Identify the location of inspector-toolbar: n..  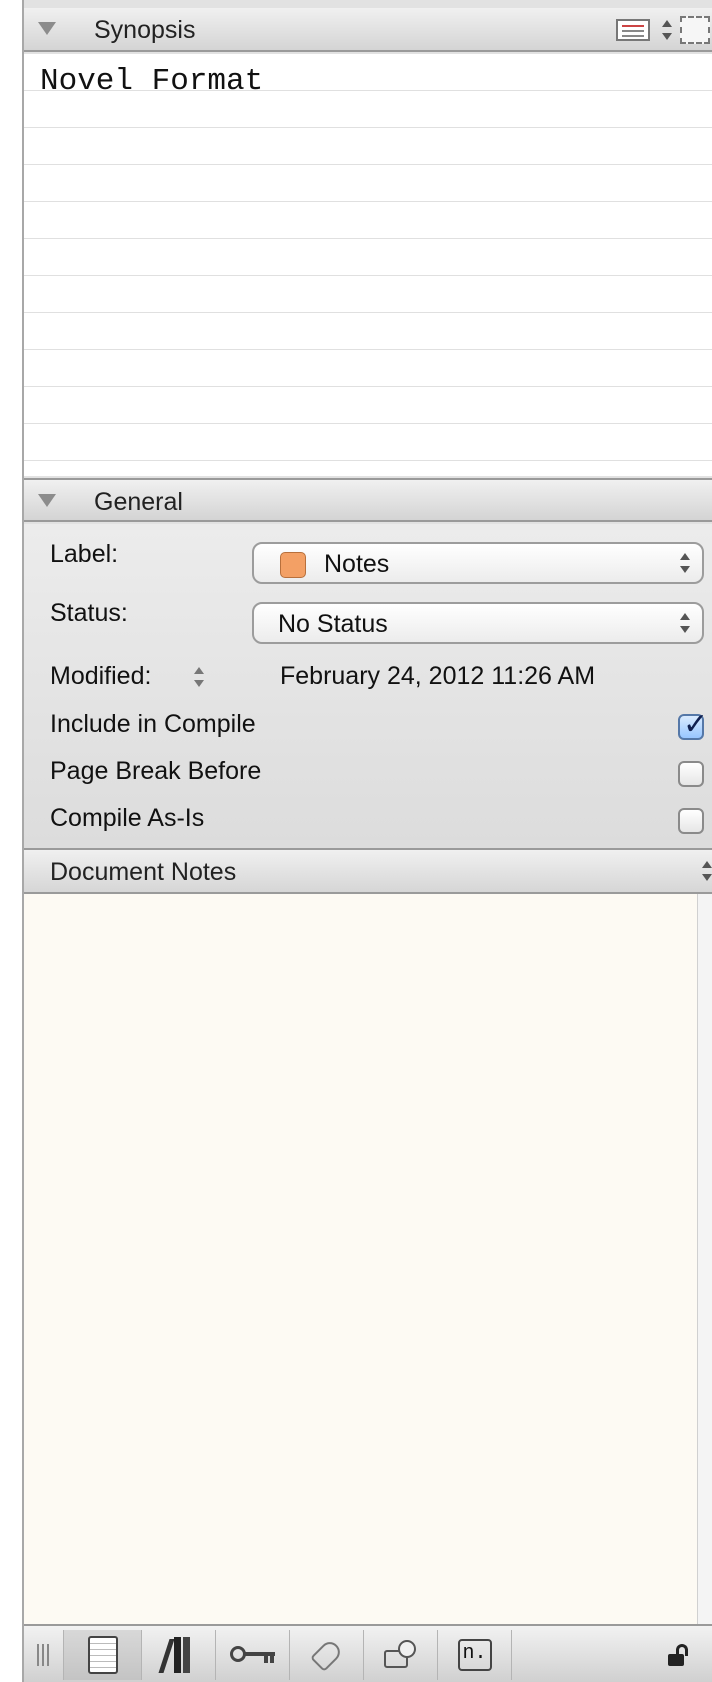
(368, 1653).